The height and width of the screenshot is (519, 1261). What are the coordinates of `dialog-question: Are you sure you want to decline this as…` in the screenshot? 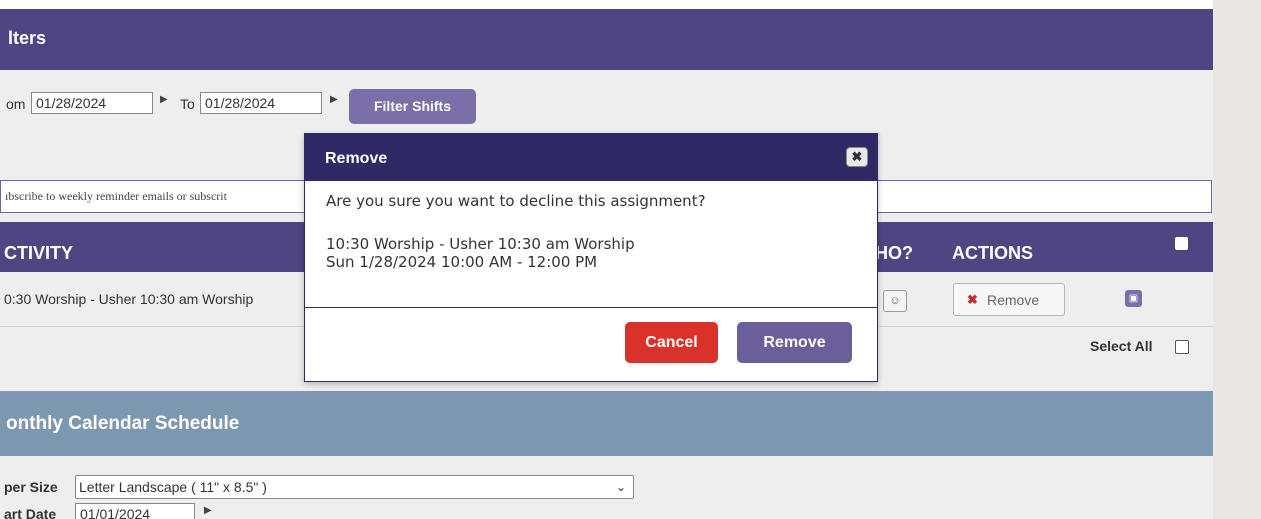 It's located at (516, 201).